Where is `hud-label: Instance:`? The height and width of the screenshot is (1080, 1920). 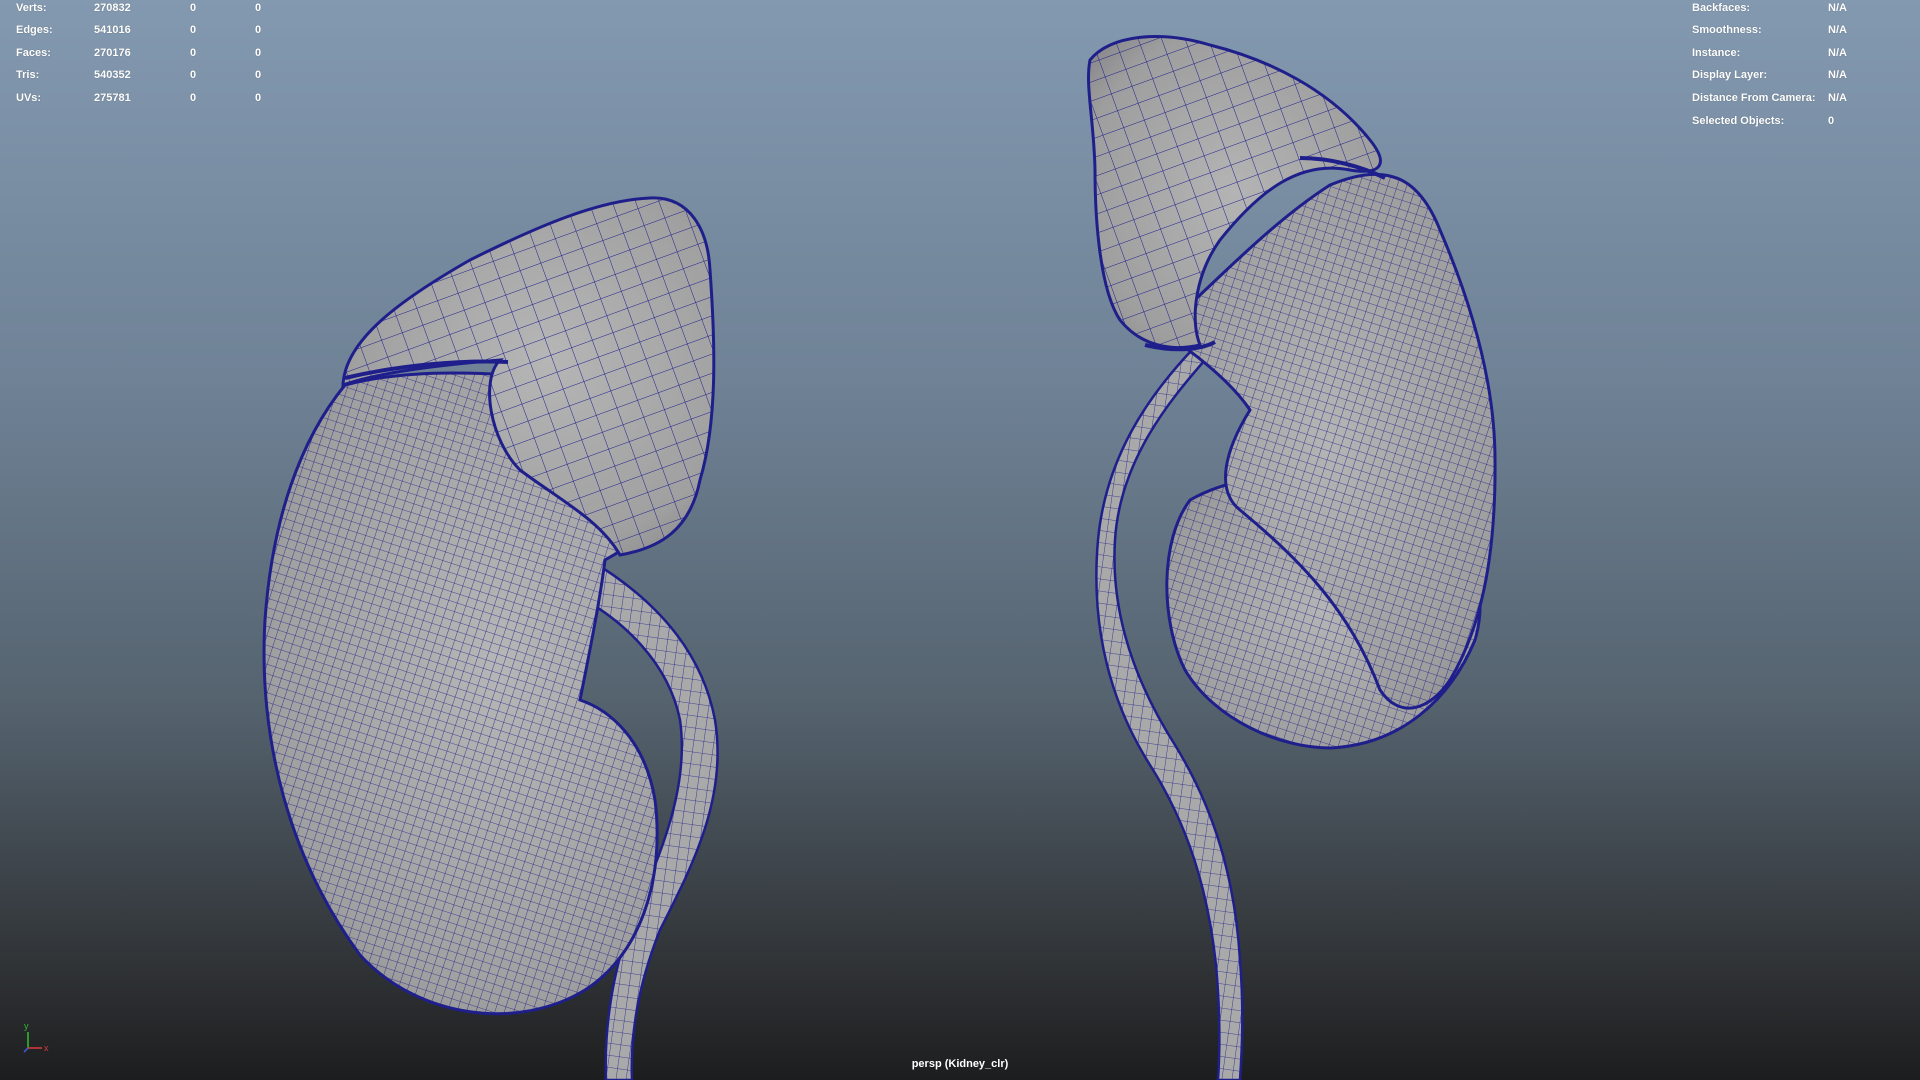
hud-label: Instance: is located at coordinates (1716, 53).